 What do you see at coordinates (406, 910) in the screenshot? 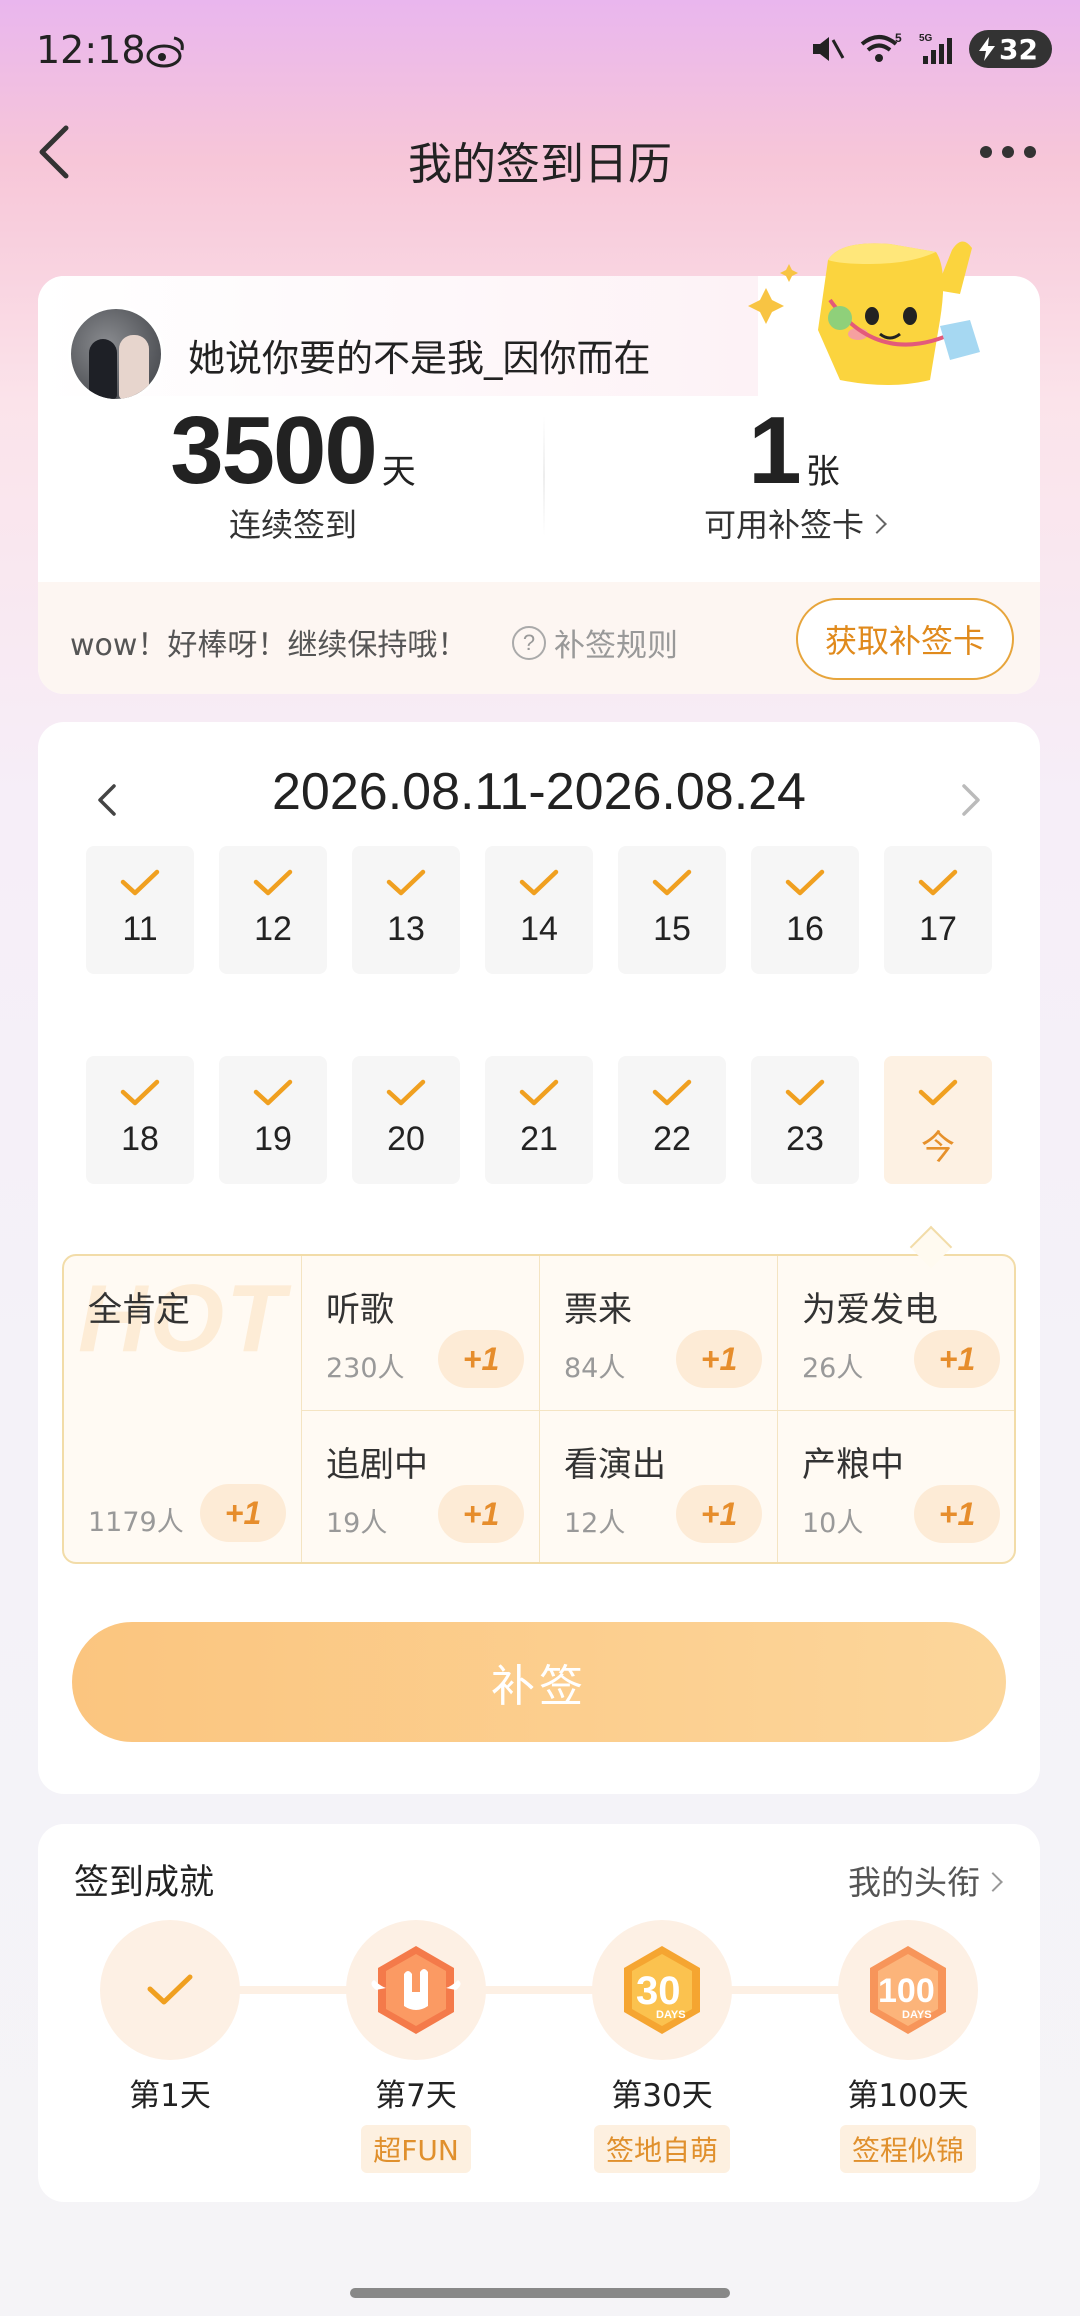
I see `day-cell: 13` at bounding box center [406, 910].